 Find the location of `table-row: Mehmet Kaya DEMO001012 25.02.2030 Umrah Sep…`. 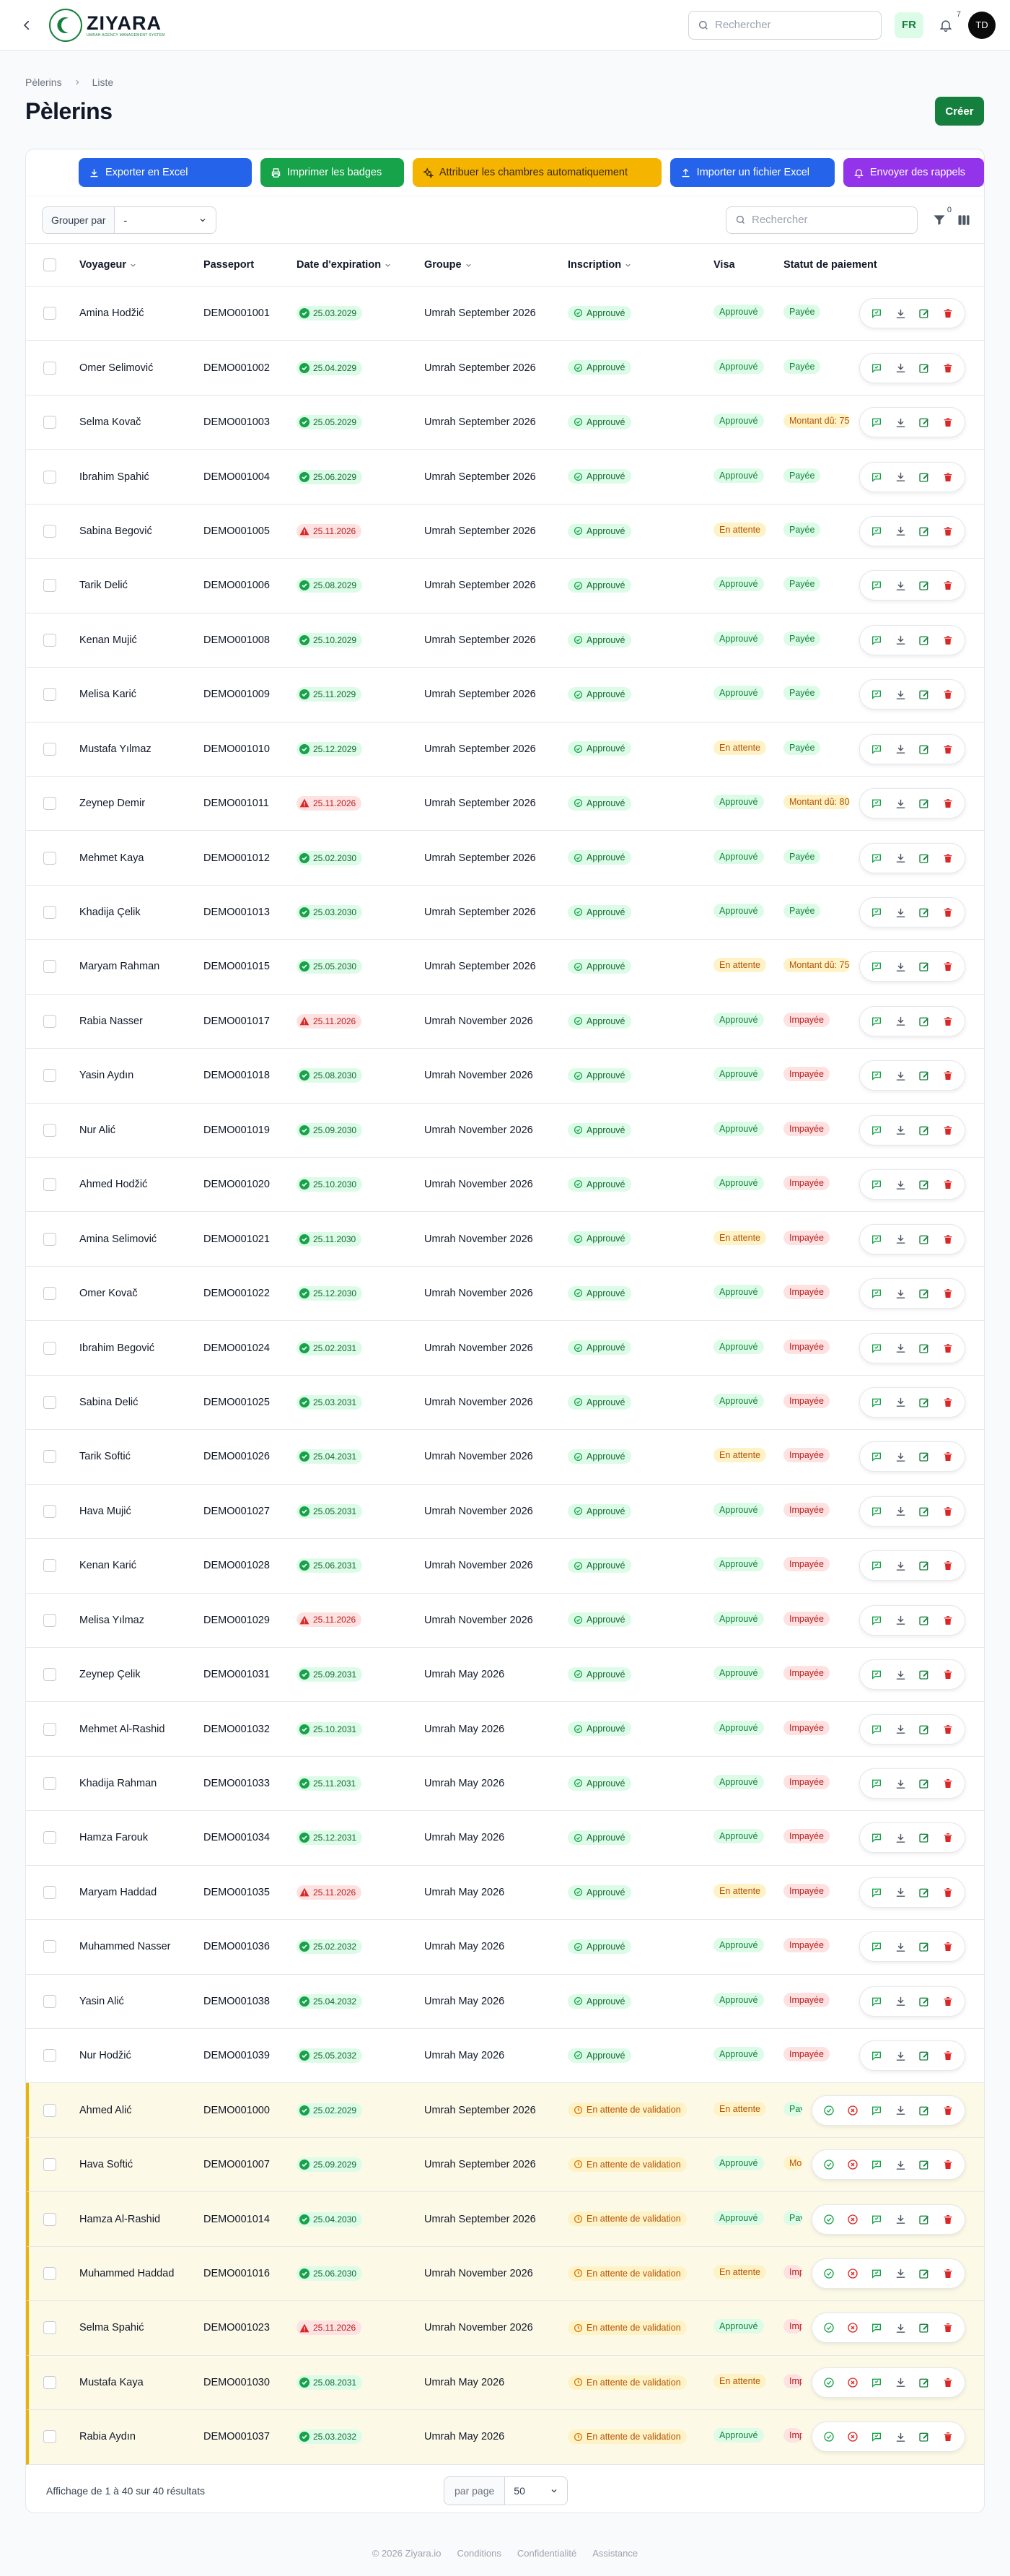

table-row: Mehmet Kaya DEMO001012 25.02.2030 Umrah Sep… is located at coordinates (505, 858).